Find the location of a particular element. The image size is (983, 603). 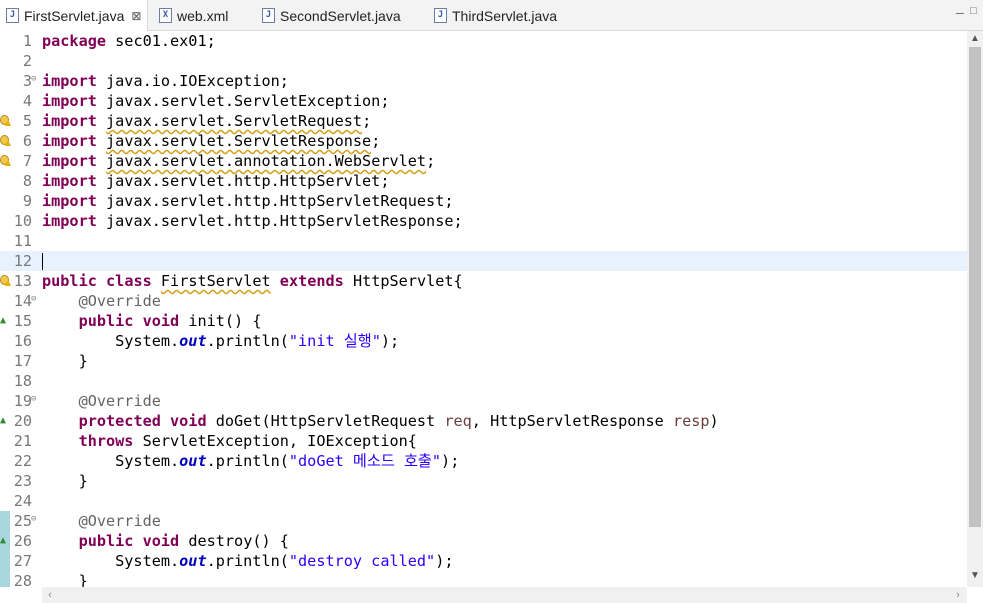

line-number: 8 is located at coordinates (27, 181).